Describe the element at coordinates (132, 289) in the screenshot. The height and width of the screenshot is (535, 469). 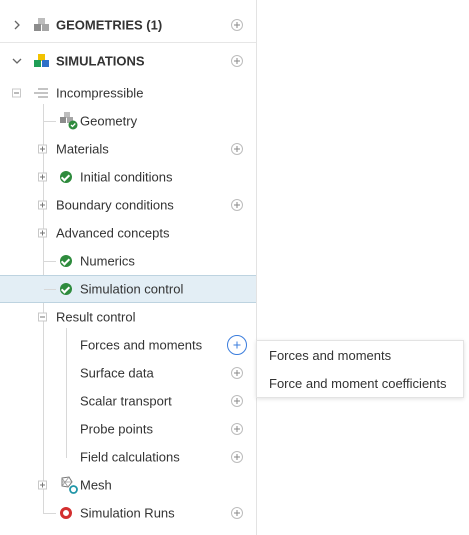
I see `node-label-simulation-control: Simulation control` at that location.